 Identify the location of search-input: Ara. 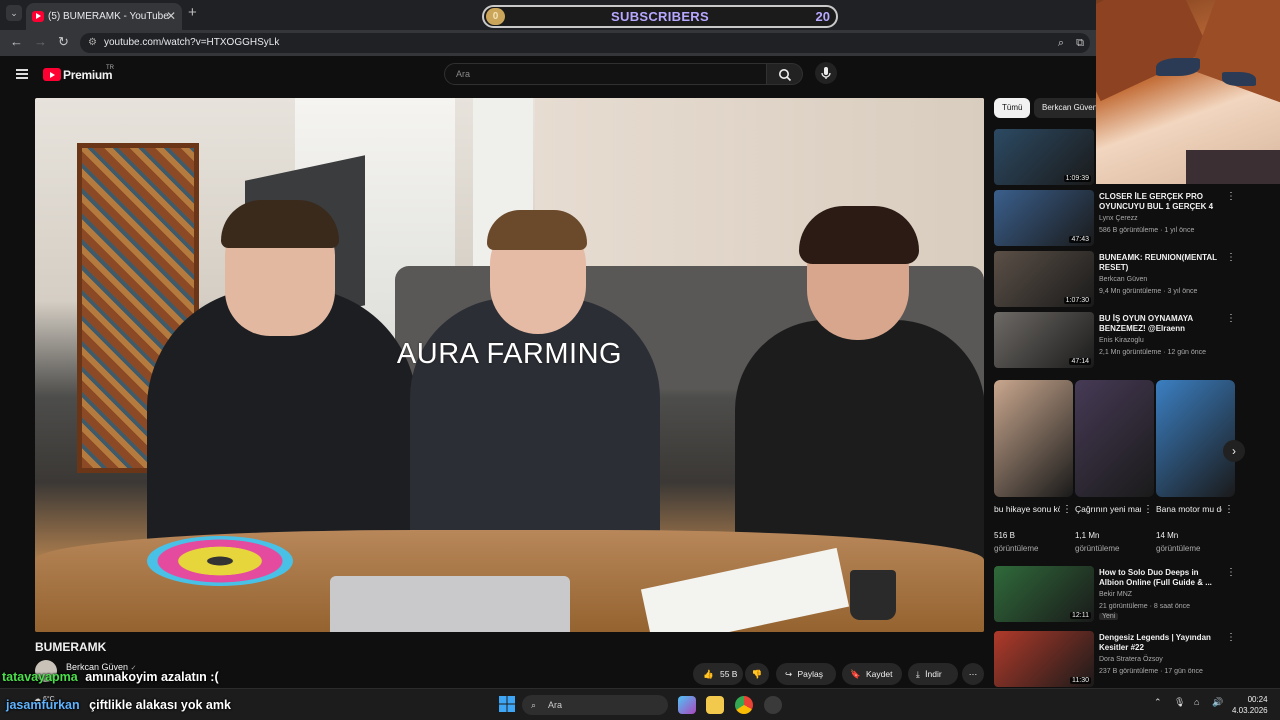
(605, 74).